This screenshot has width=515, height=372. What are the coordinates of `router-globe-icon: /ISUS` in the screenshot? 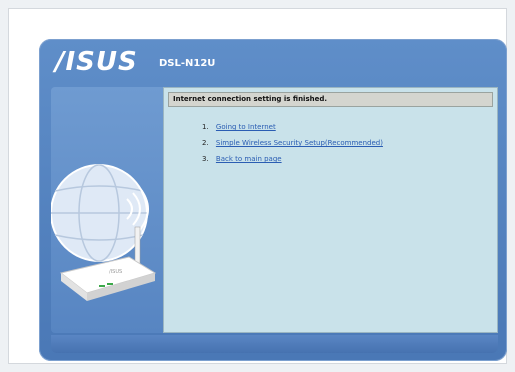 It's located at (104, 232).